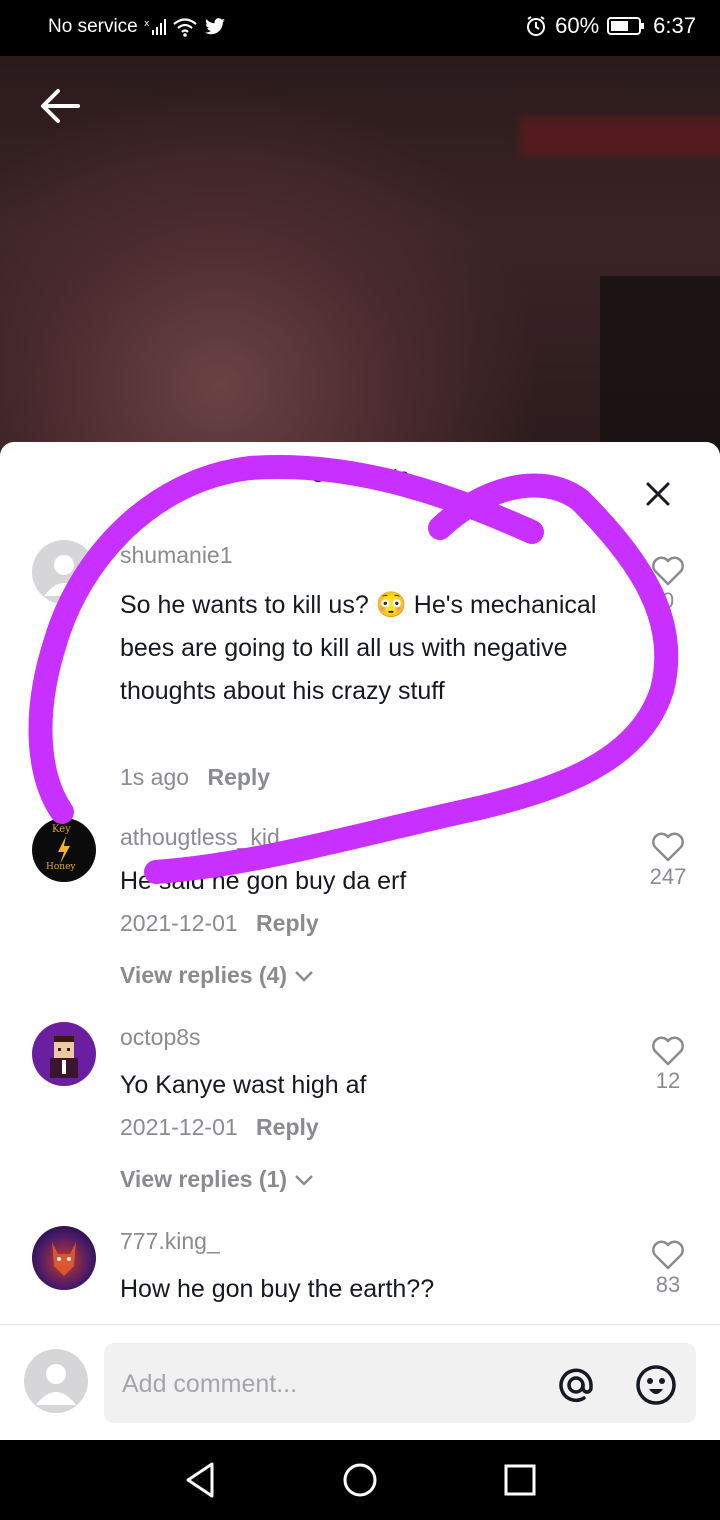 This screenshot has width=720, height=1520. What do you see at coordinates (204, 975) in the screenshot?
I see `view-replies-label: View replies (4)` at bounding box center [204, 975].